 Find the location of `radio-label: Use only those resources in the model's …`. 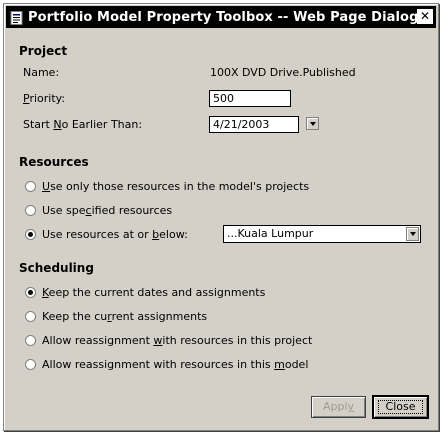

radio-label: Use only those resources in the model's … is located at coordinates (176, 186).